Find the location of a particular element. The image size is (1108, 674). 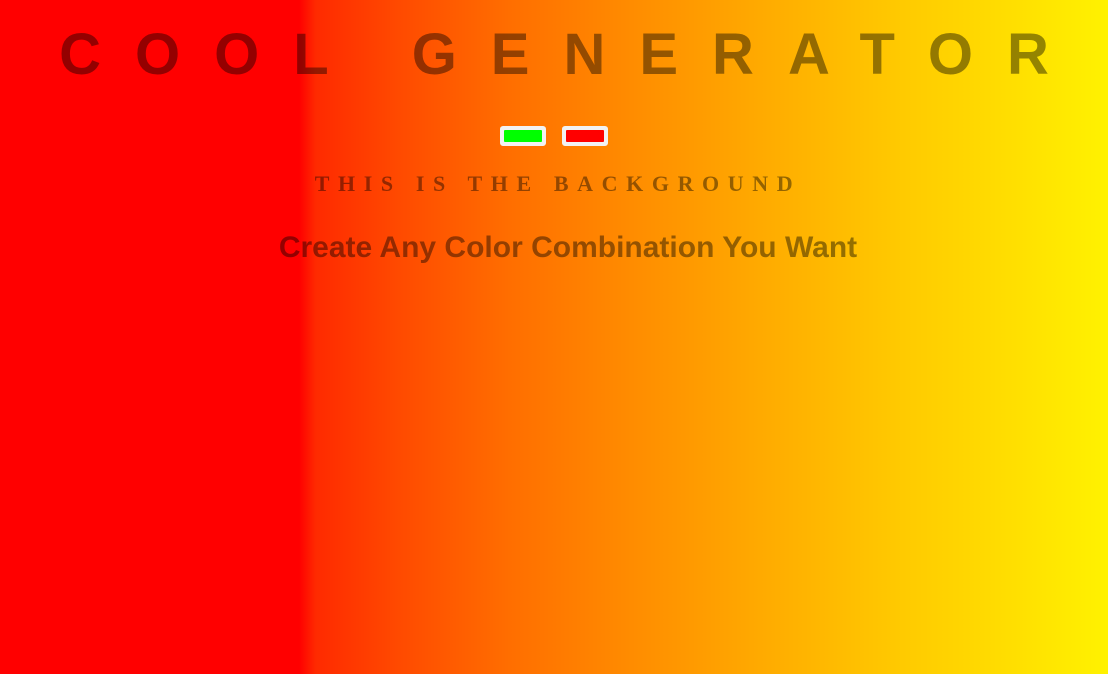

color-pickers is located at coordinates (554, 136).